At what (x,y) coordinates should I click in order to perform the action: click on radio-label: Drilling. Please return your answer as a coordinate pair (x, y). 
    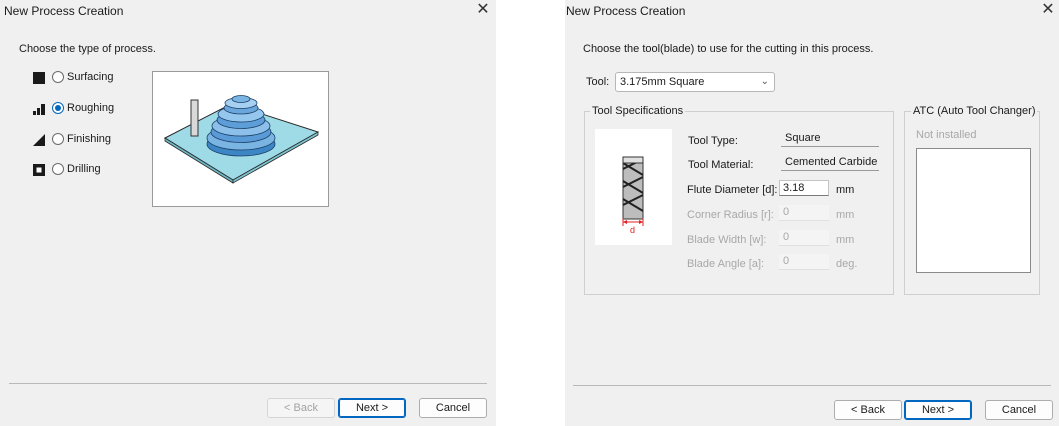
    Looking at the image, I should click on (84, 169).